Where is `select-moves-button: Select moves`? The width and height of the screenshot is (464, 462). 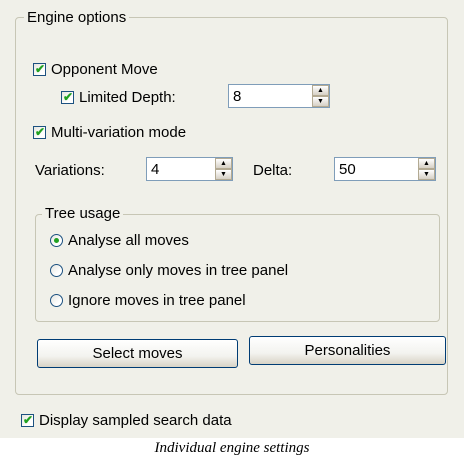 select-moves-button: Select moves is located at coordinates (137, 353).